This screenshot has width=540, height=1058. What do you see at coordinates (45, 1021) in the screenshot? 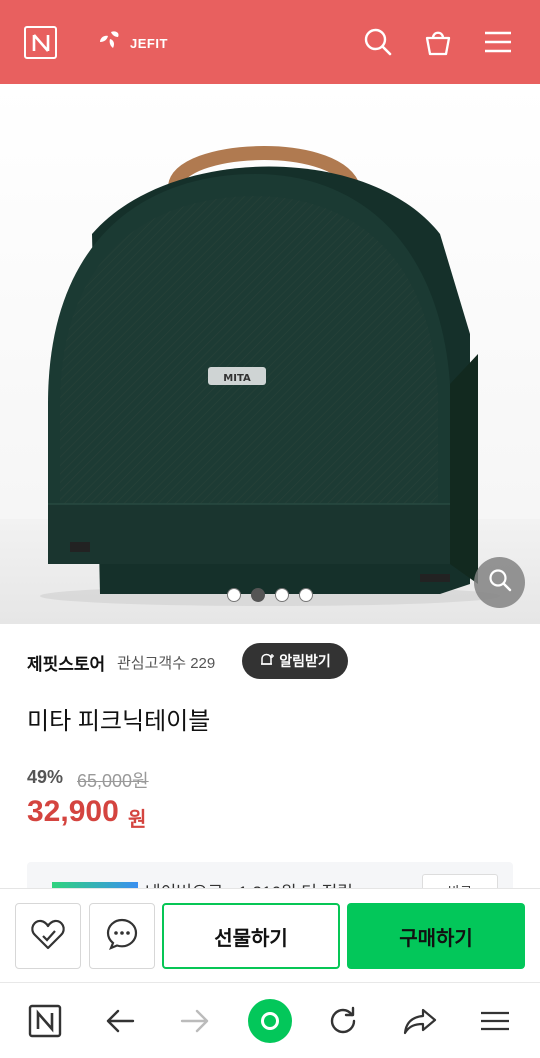
I see `naver-home-icon` at bounding box center [45, 1021].